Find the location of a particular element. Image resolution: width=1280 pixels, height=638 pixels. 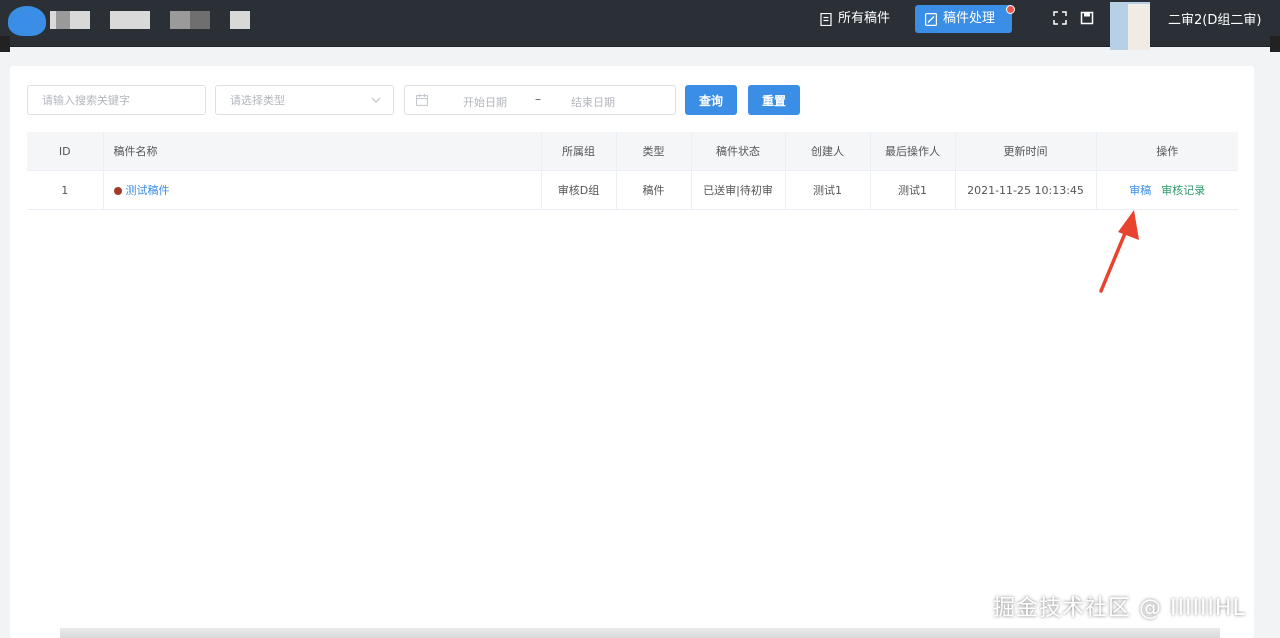

save-icon is located at coordinates (1087, 18).